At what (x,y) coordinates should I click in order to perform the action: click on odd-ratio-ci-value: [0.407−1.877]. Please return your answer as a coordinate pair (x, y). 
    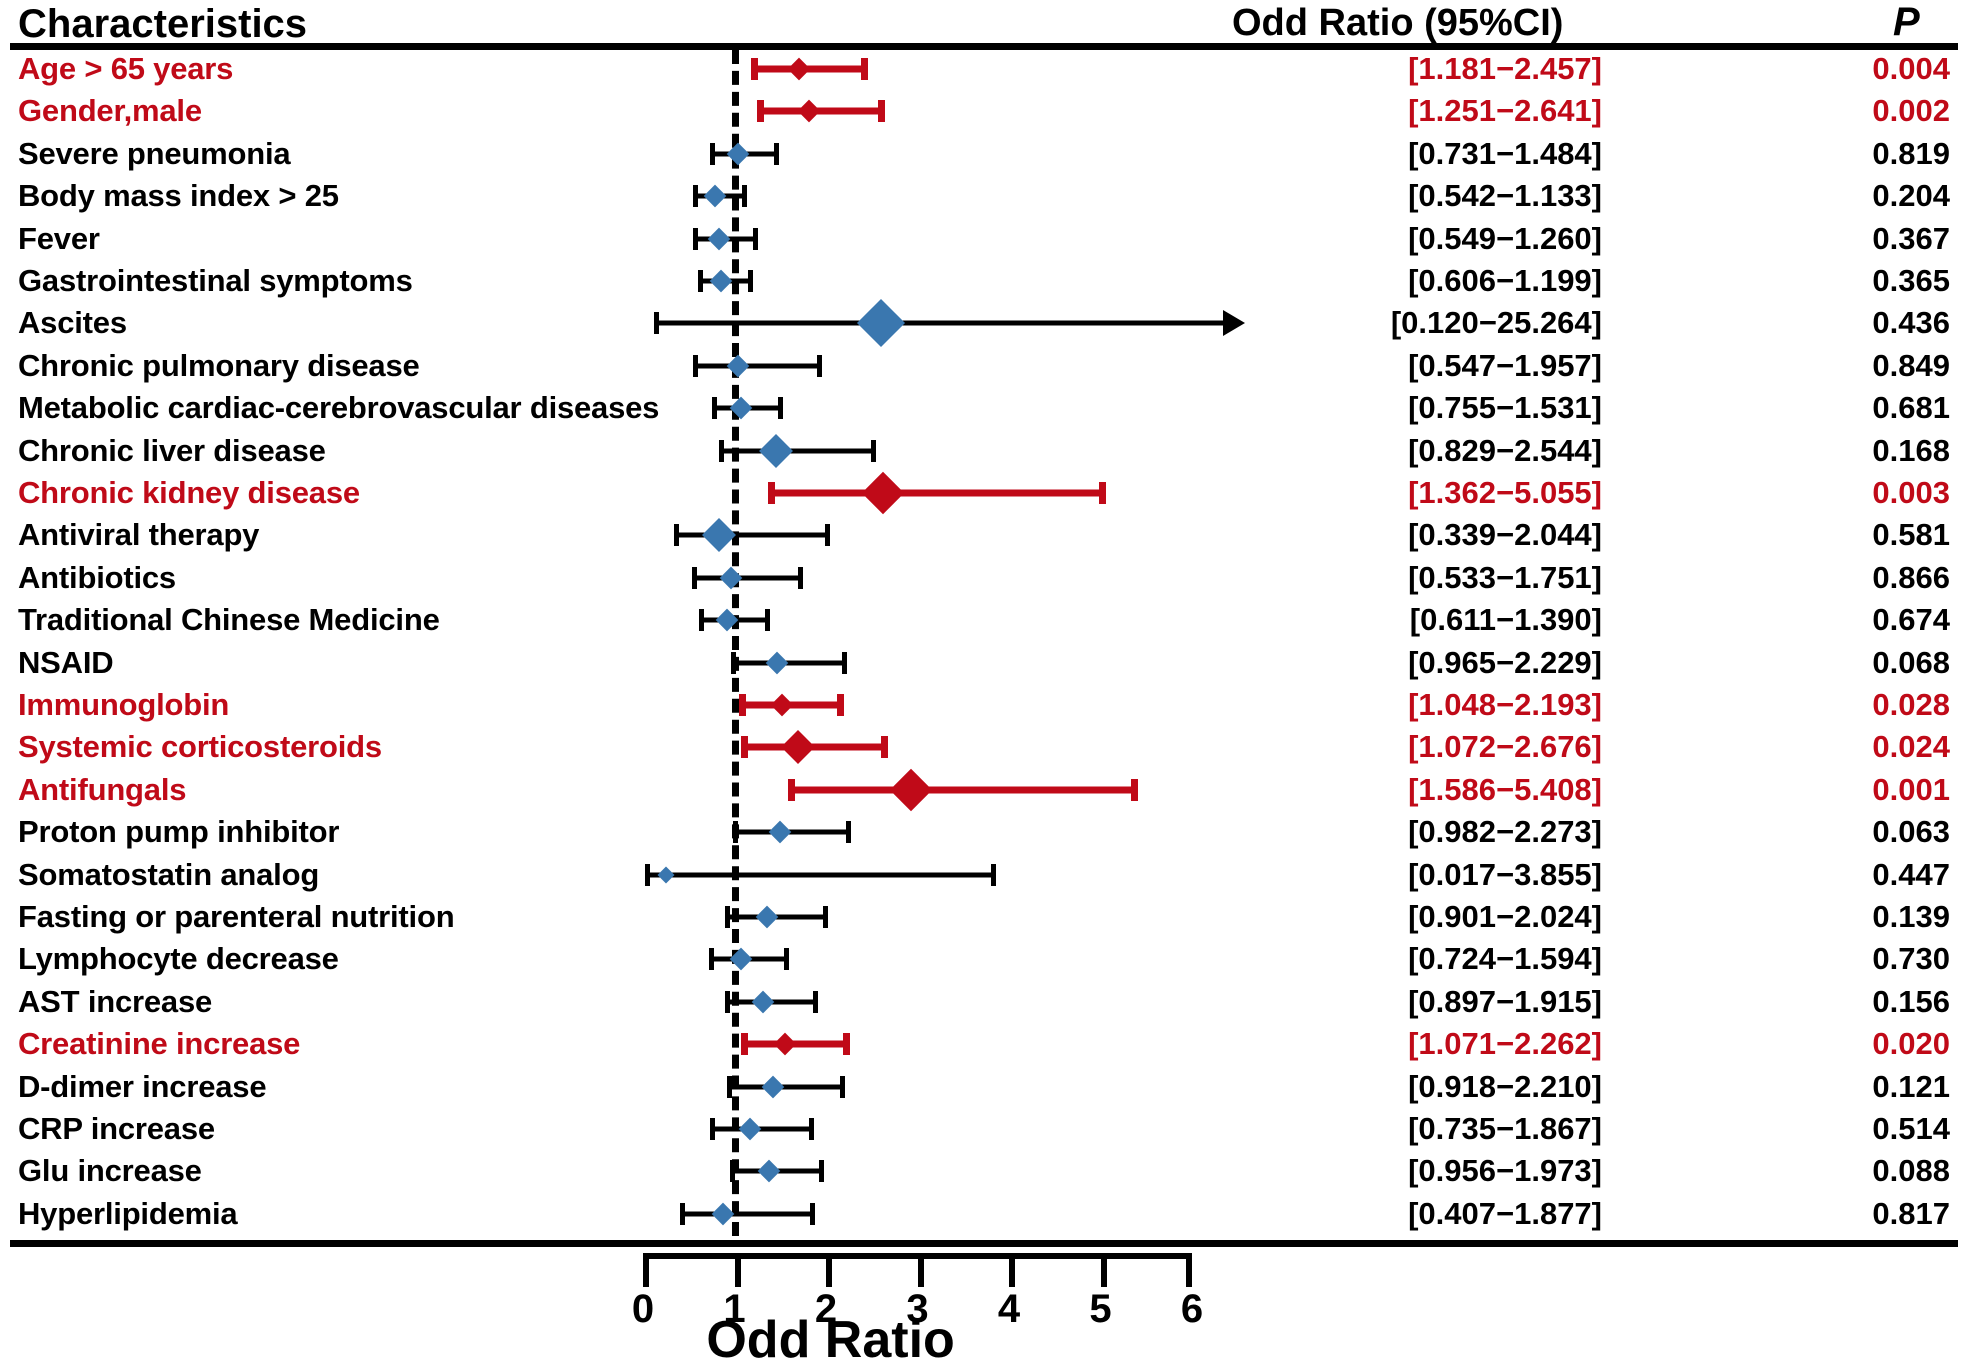
    Looking at the image, I should click on (1505, 1213).